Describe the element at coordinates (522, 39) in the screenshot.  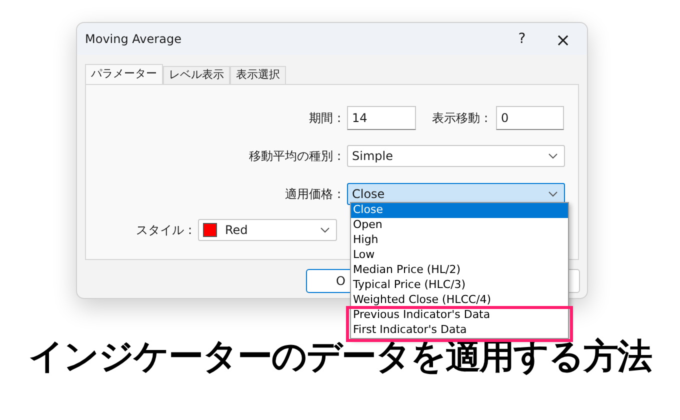
I see `help-button: ?` at that location.